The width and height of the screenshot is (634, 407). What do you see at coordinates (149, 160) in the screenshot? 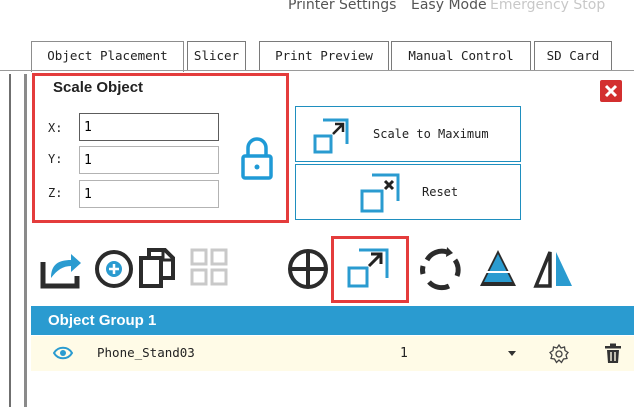
I see `y-scale-input` at bounding box center [149, 160].